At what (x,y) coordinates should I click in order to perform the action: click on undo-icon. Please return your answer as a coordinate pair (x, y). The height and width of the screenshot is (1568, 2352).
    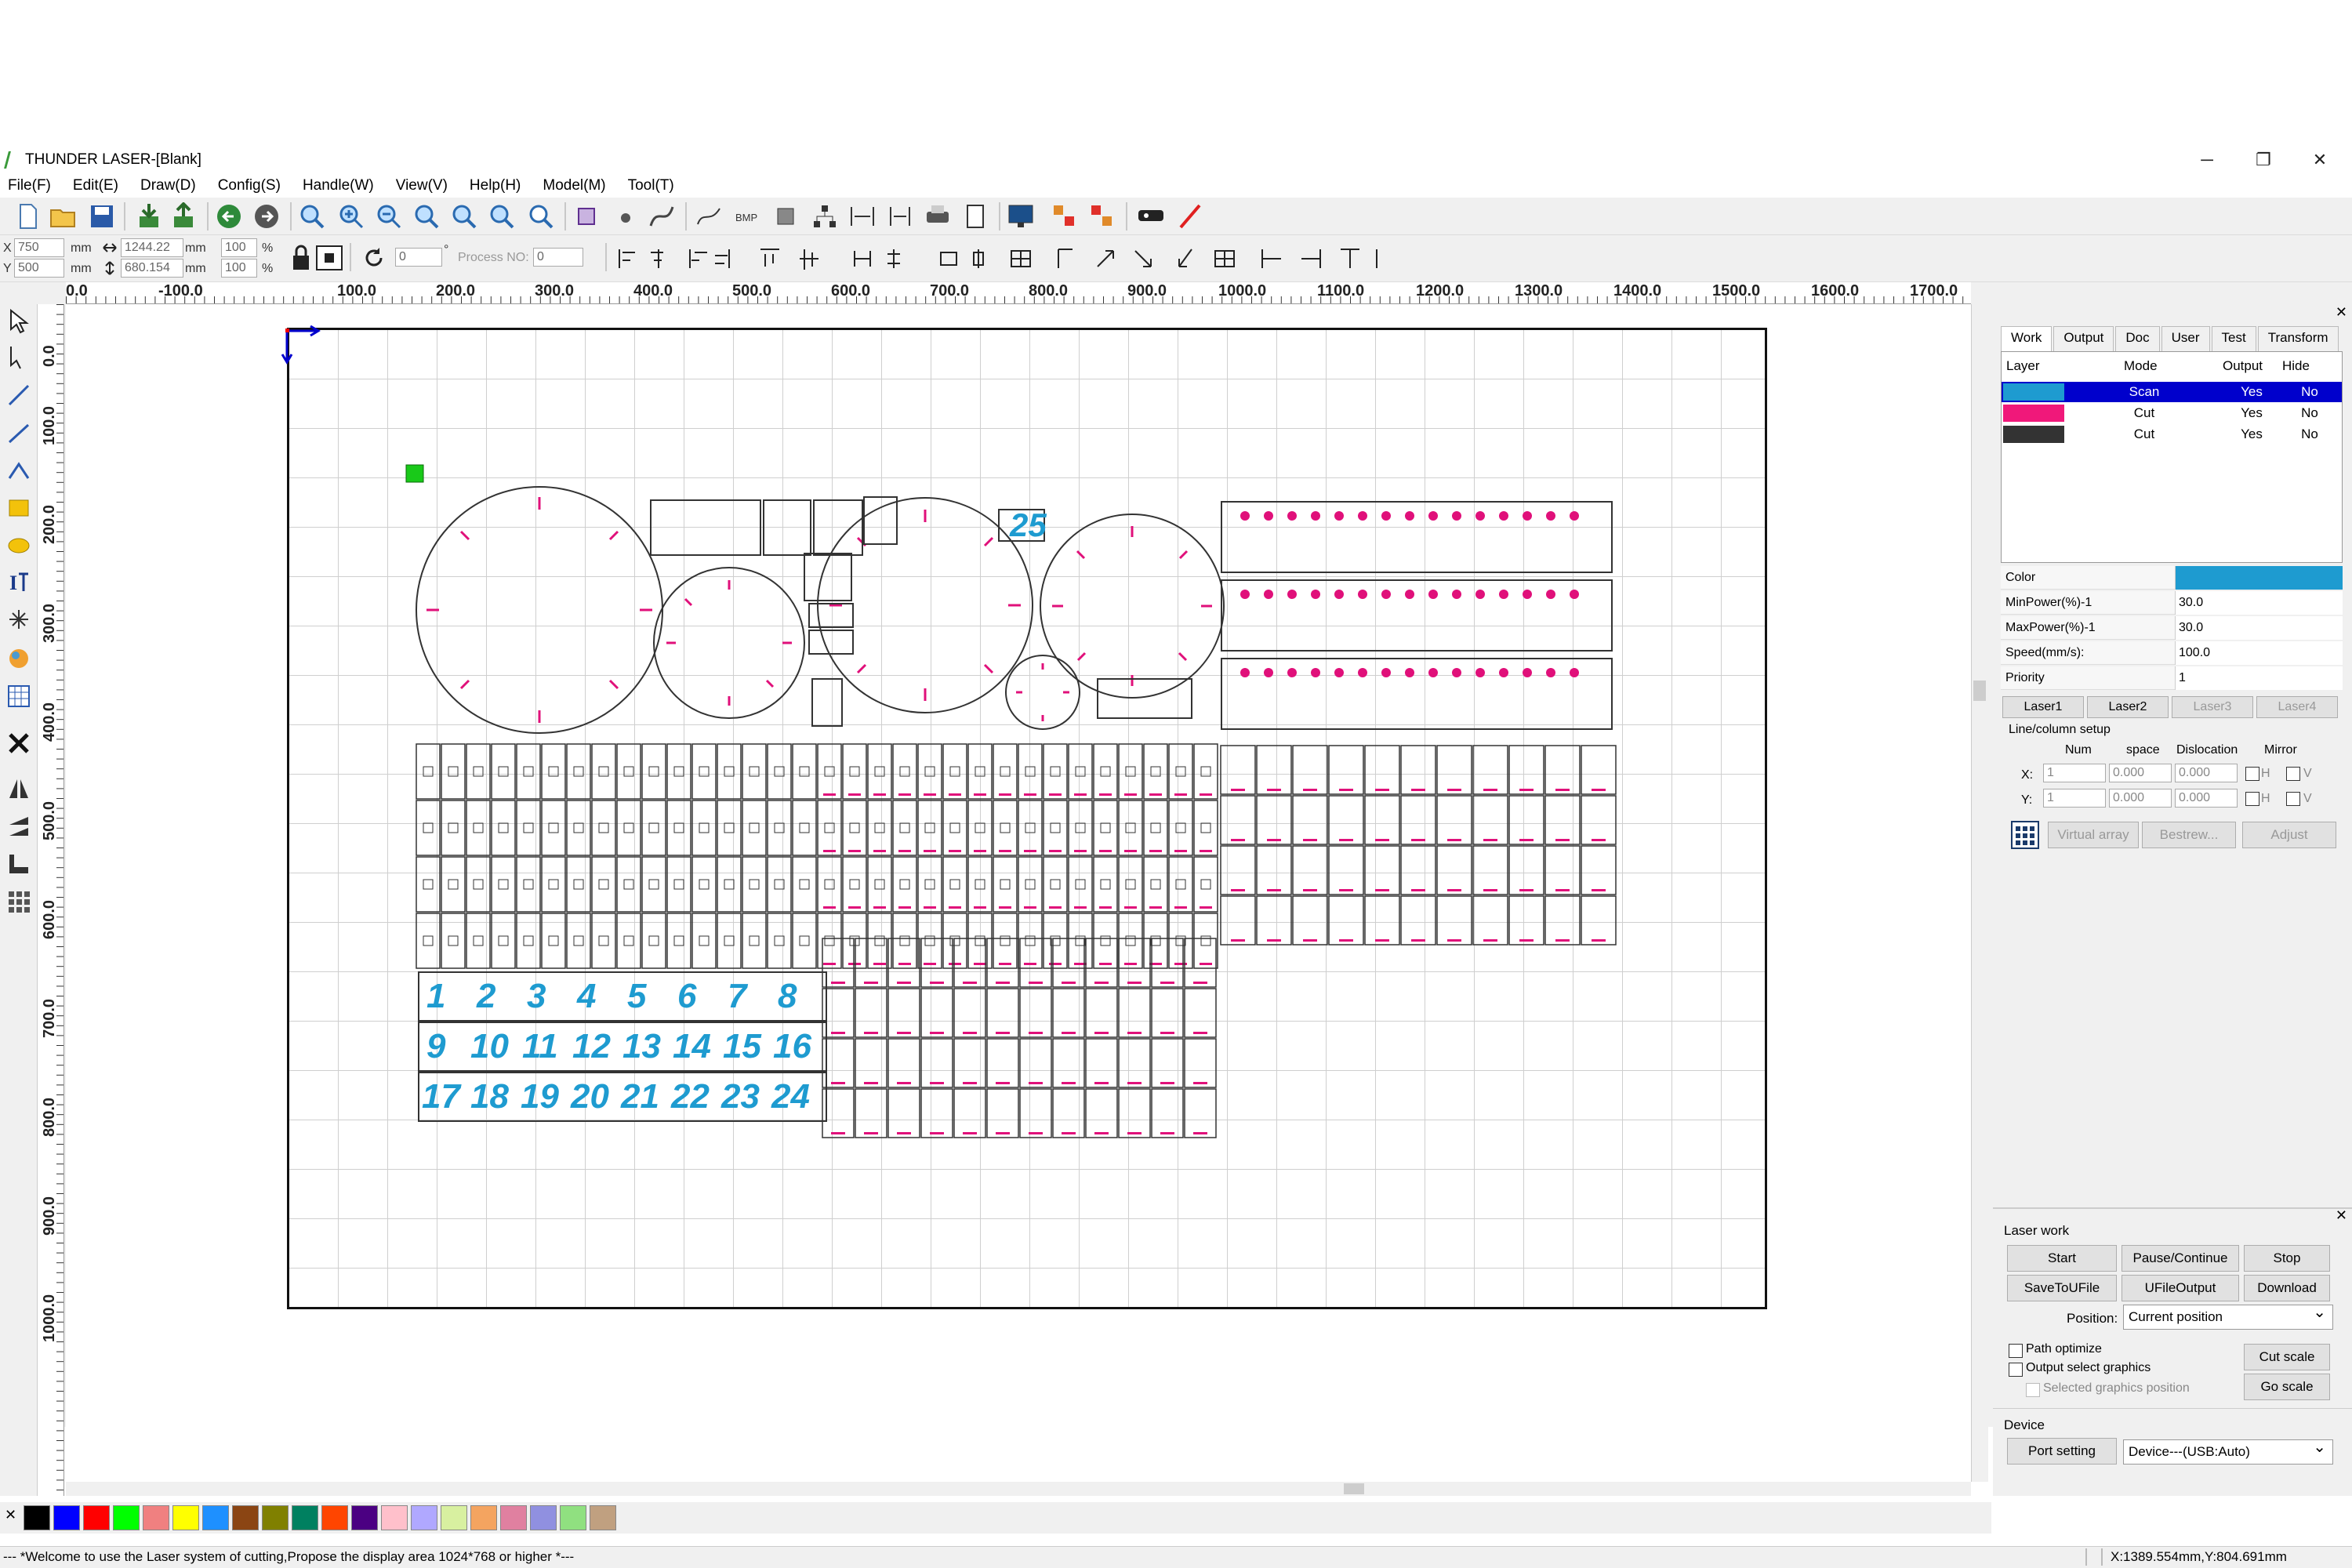
    Looking at the image, I should click on (229, 216).